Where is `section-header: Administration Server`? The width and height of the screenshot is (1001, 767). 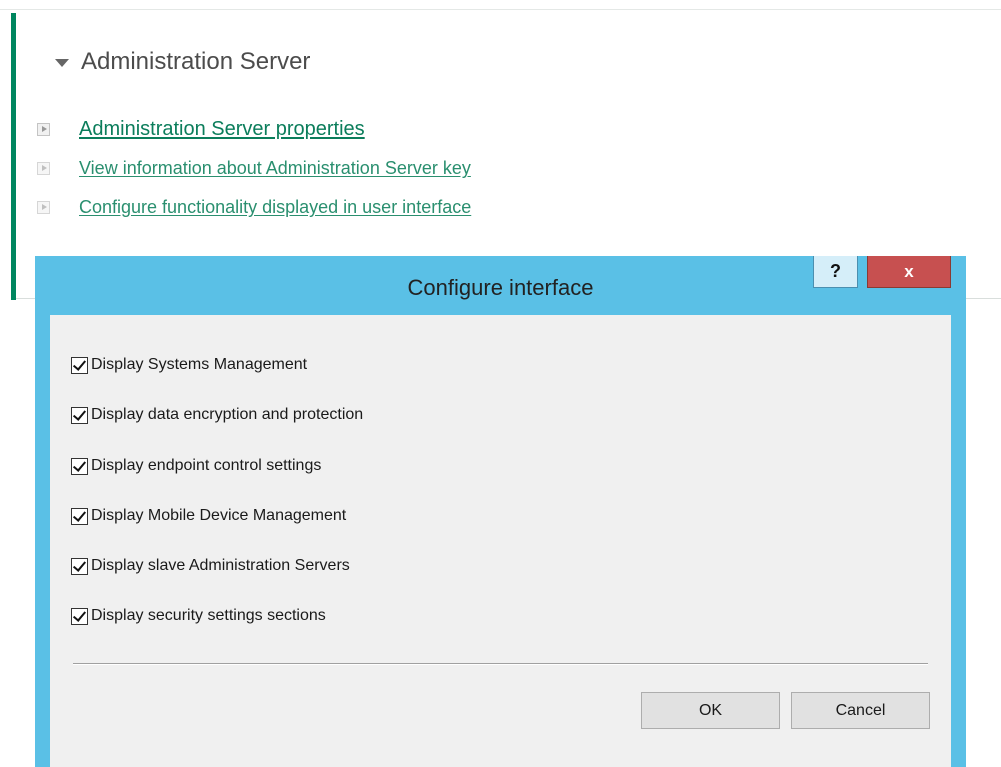 section-header: Administration Server is located at coordinates (182, 62).